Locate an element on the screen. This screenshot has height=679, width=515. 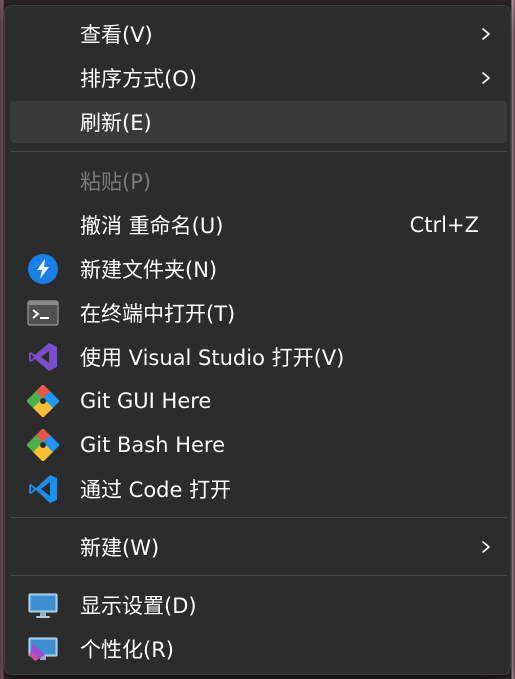
new-folder-icon is located at coordinates (43, 269).